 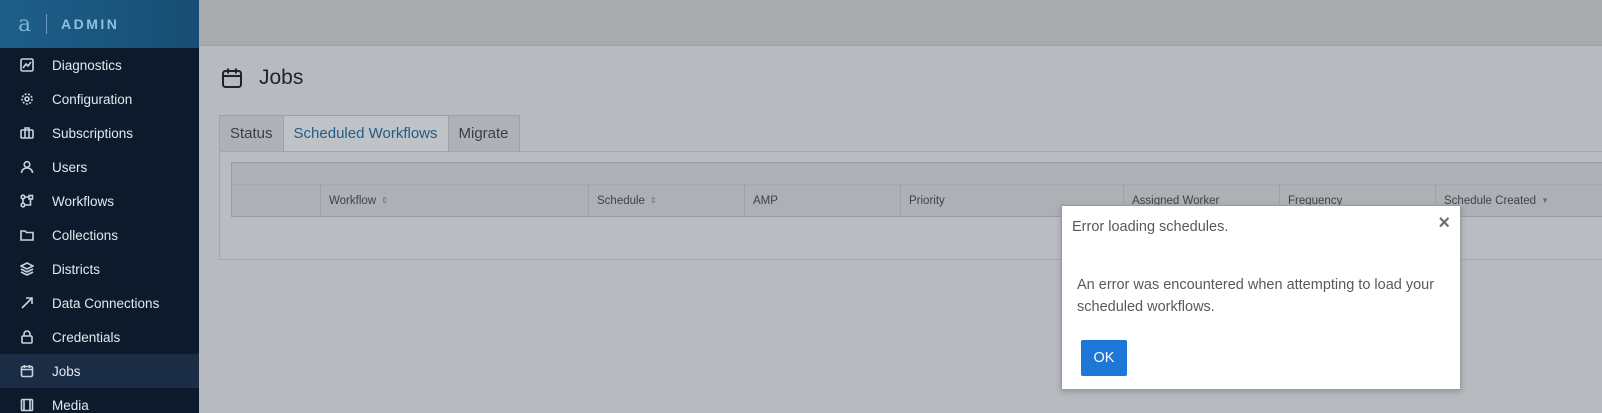 I want to click on sidebar-item-districts: Districts, so click(x=99, y=269).